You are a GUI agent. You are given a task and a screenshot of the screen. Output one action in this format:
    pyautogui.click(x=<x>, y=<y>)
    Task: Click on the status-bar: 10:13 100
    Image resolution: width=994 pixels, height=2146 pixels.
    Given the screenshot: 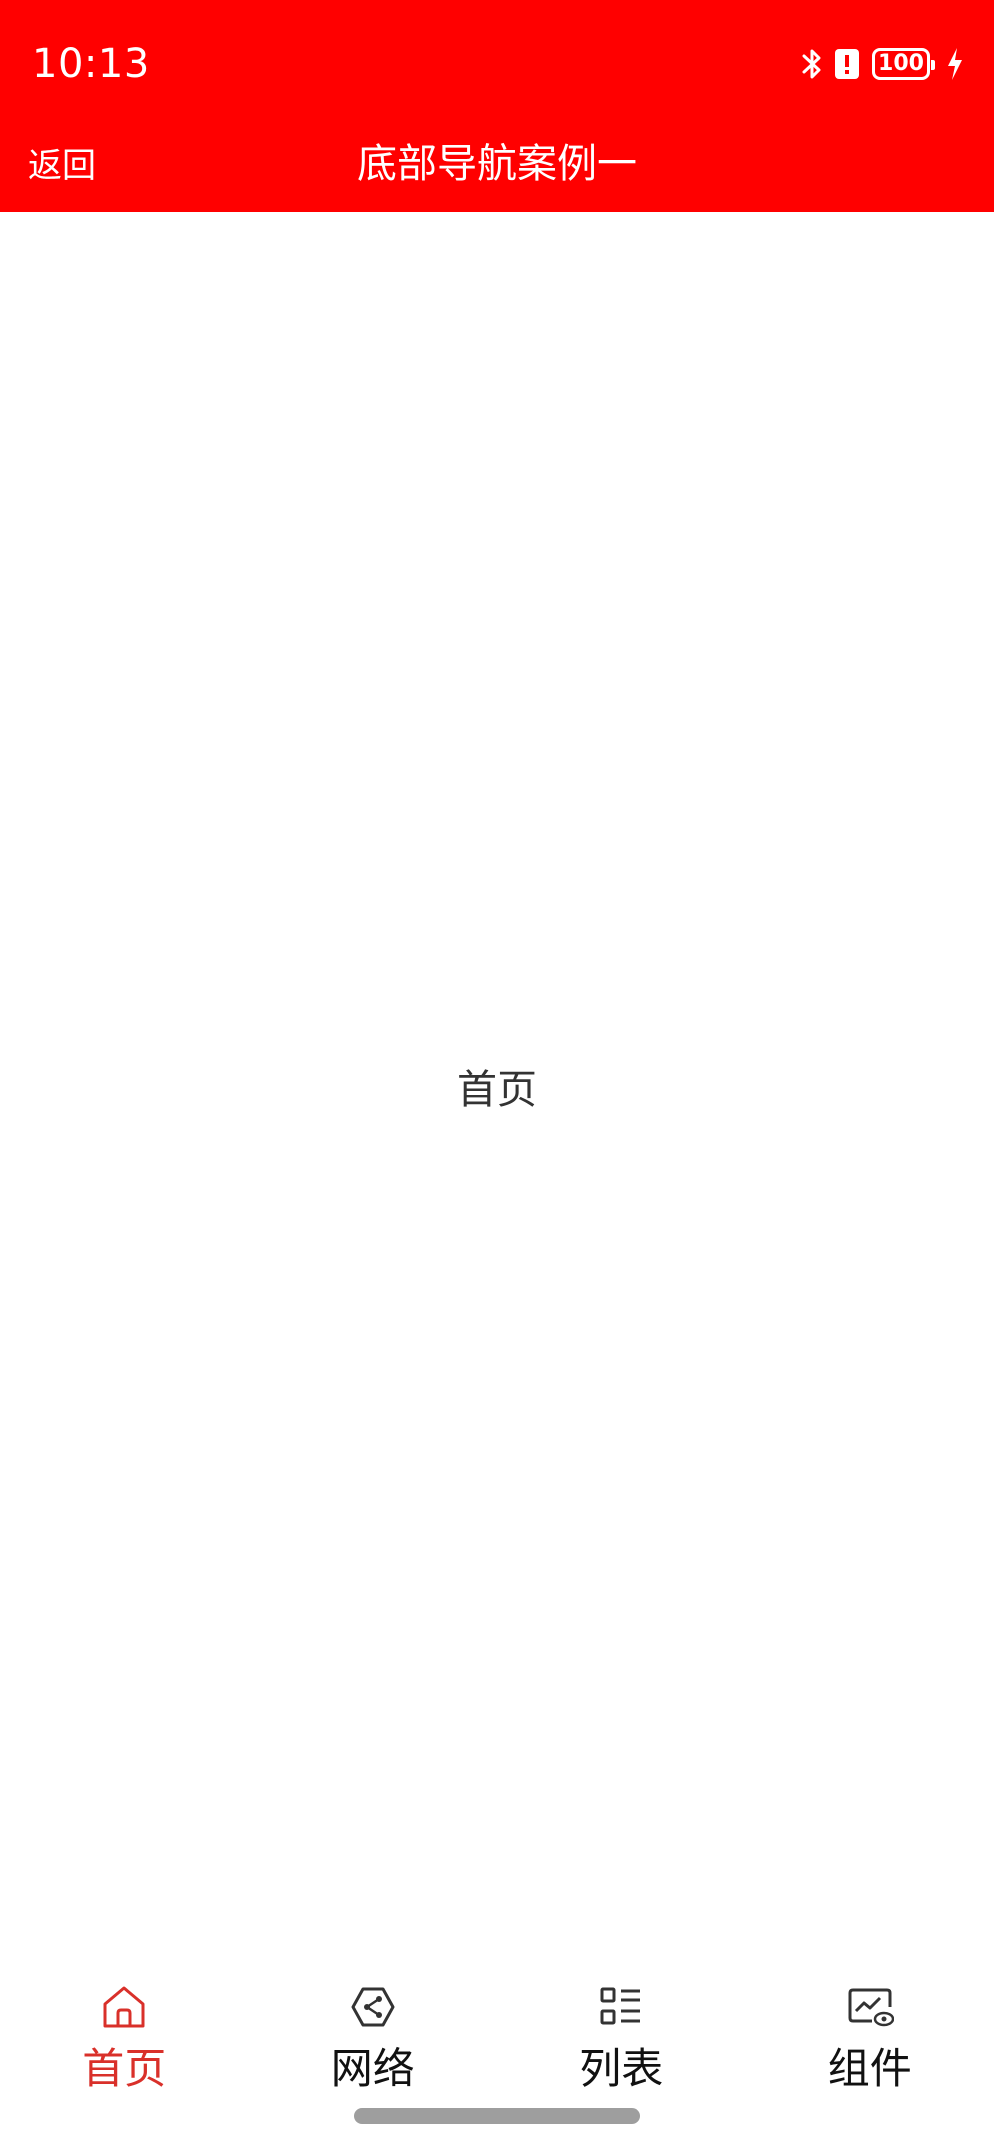 What is the action you would take?
    pyautogui.click(x=497, y=62)
    